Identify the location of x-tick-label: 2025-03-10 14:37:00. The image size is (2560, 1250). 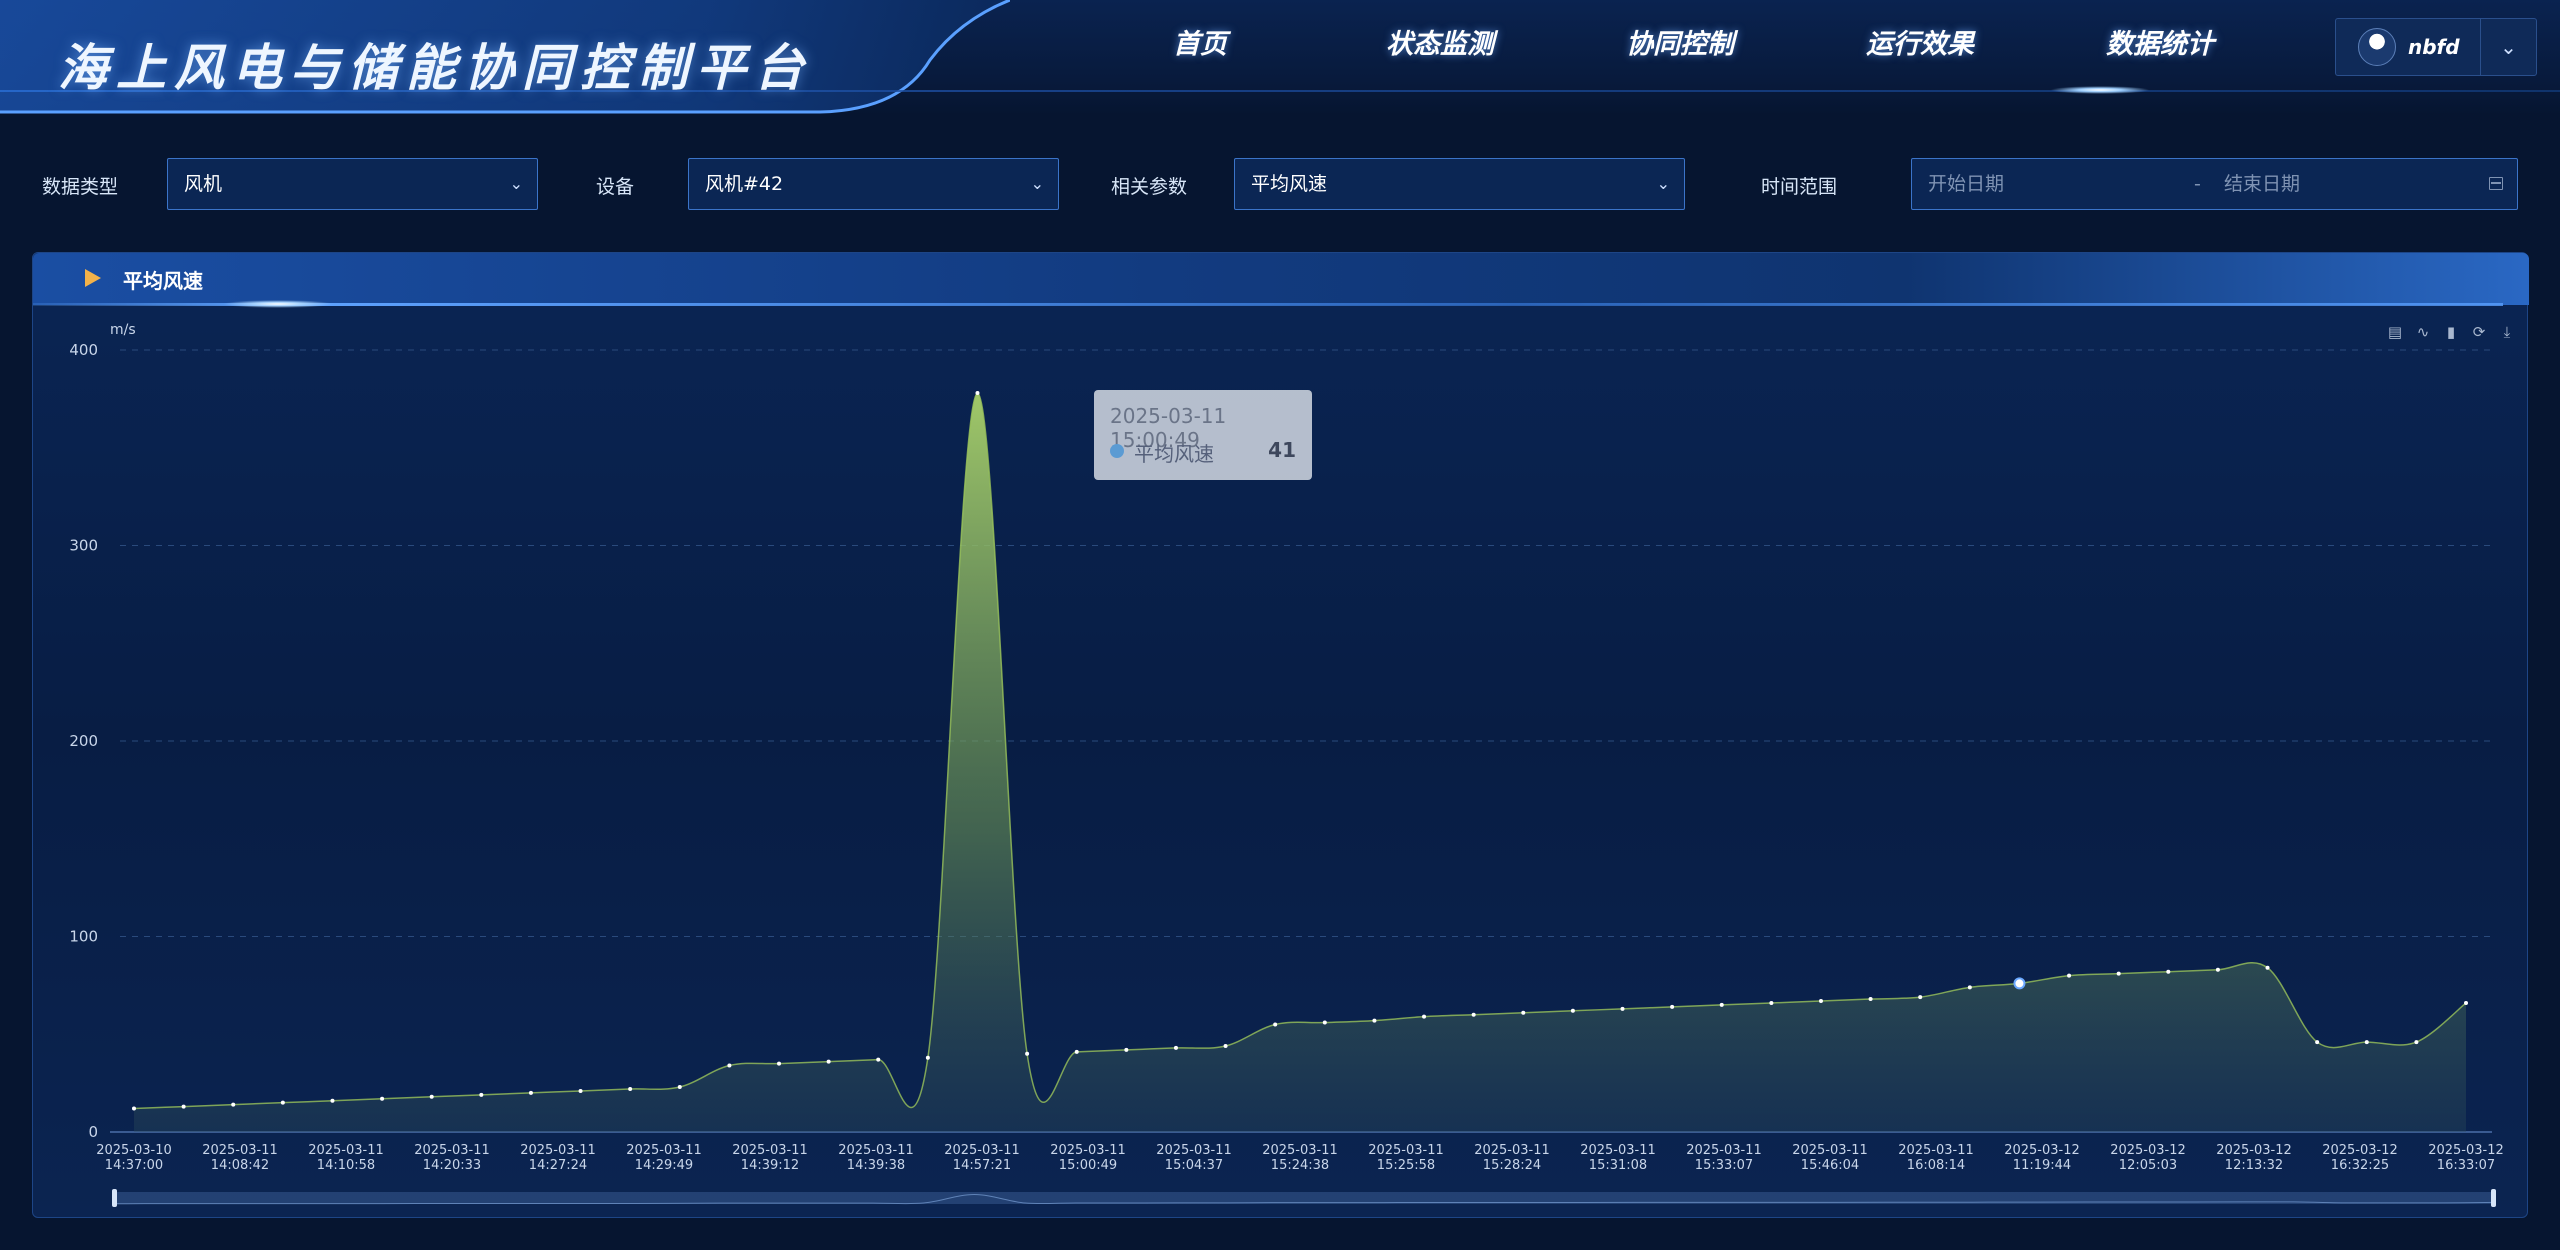
(134, 1158).